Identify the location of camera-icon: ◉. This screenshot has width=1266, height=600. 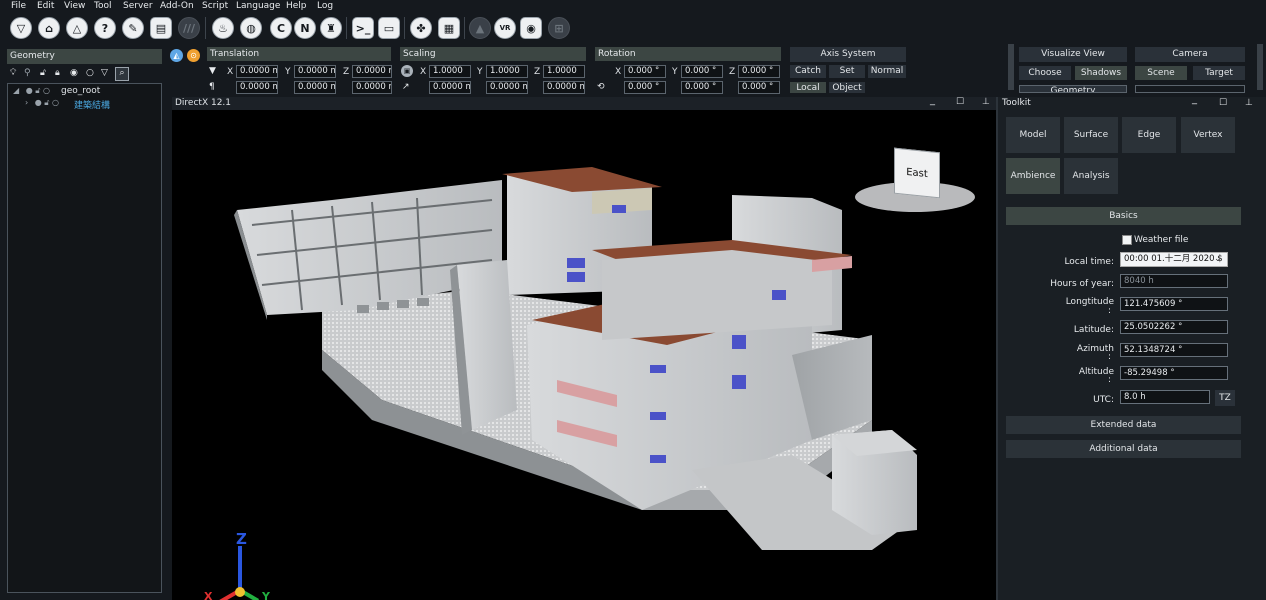
(531, 28).